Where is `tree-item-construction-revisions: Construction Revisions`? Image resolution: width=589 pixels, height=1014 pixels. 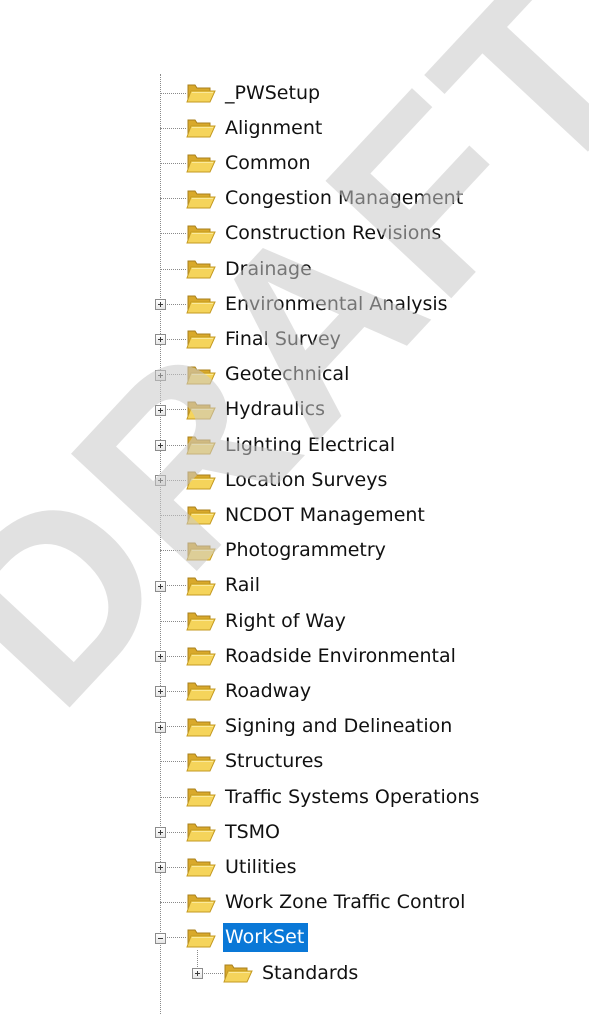 tree-item-construction-revisions: Construction Revisions is located at coordinates (302, 234).